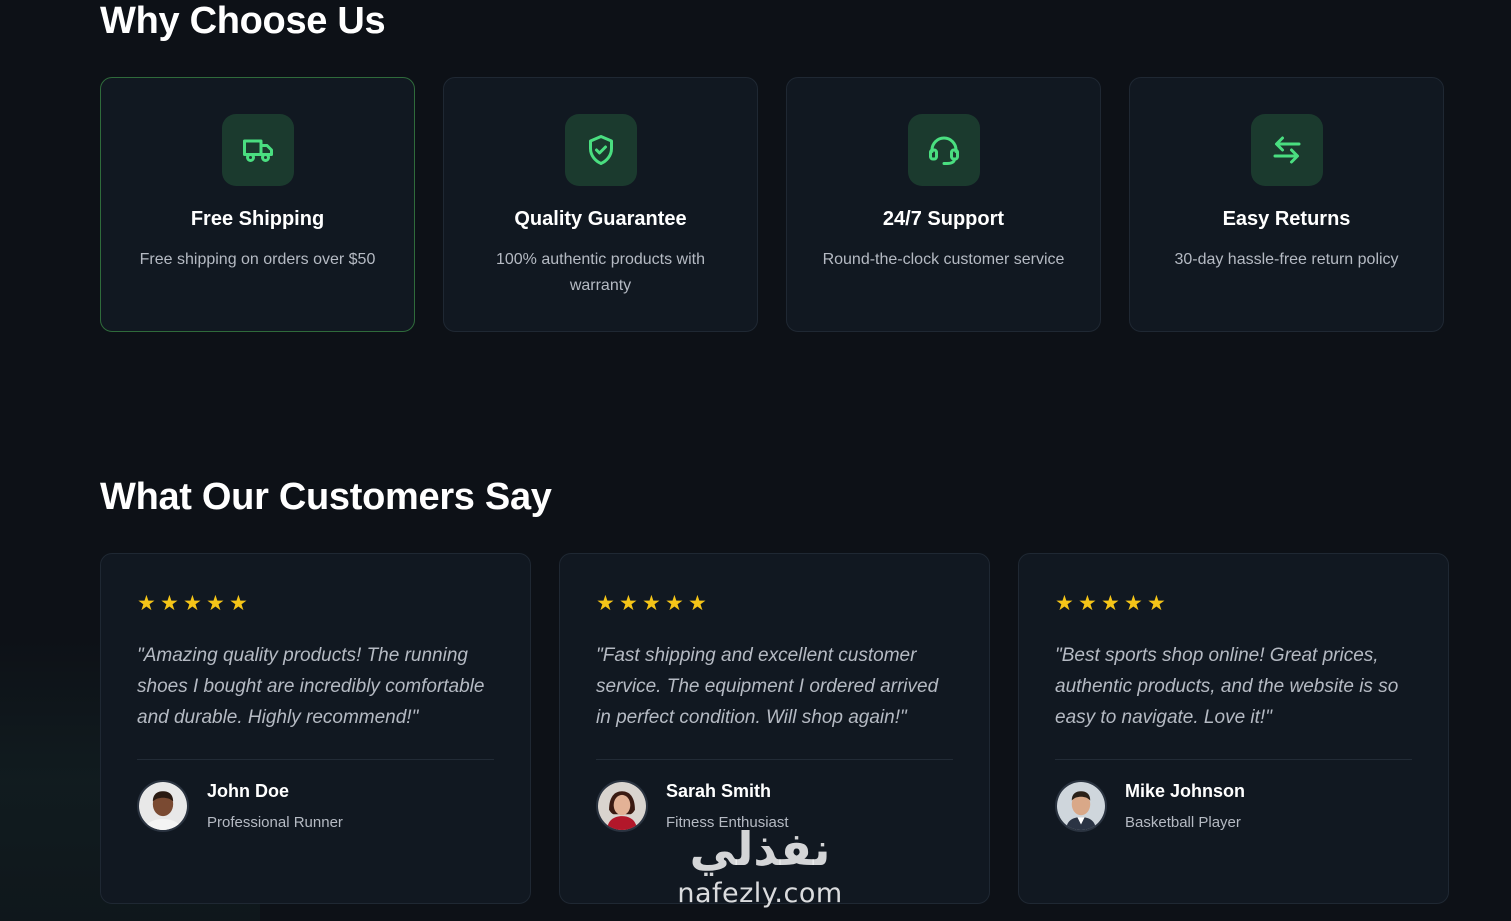 The height and width of the screenshot is (921, 1511). I want to click on feature-title: 24/7 Support, so click(943, 219).